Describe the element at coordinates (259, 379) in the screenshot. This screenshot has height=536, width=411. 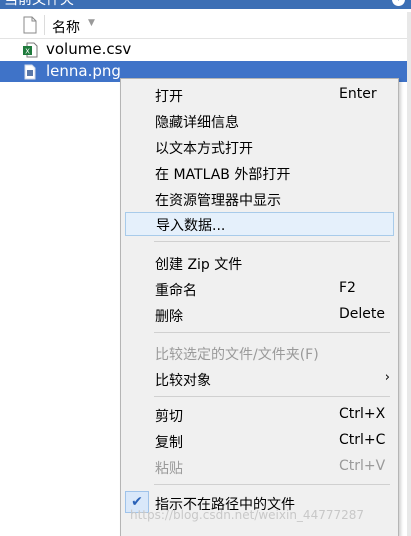
I see `menu-item-compare-to: 比较对象 ›` at that location.